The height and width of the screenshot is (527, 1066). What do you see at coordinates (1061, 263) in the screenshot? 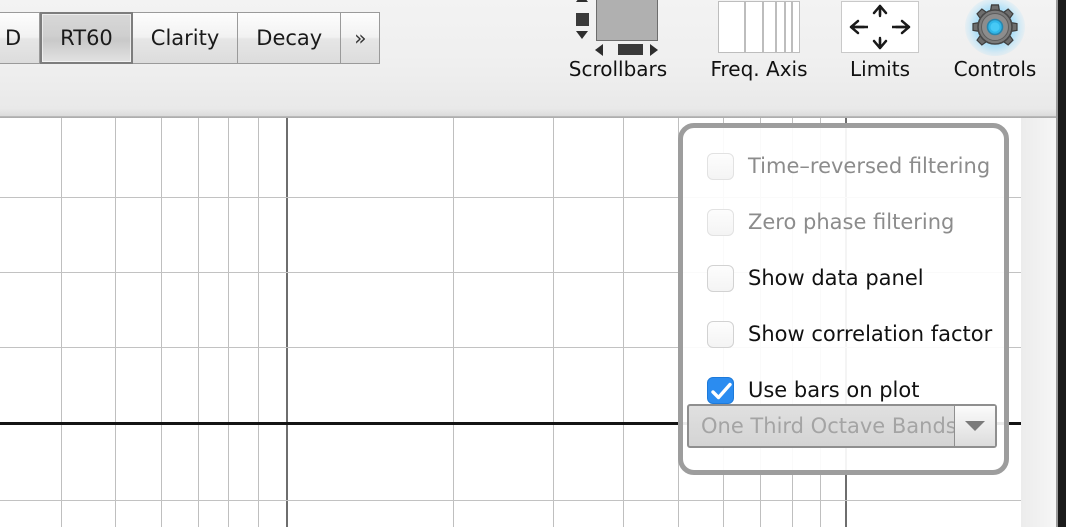
I see `window-right-edge` at bounding box center [1061, 263].